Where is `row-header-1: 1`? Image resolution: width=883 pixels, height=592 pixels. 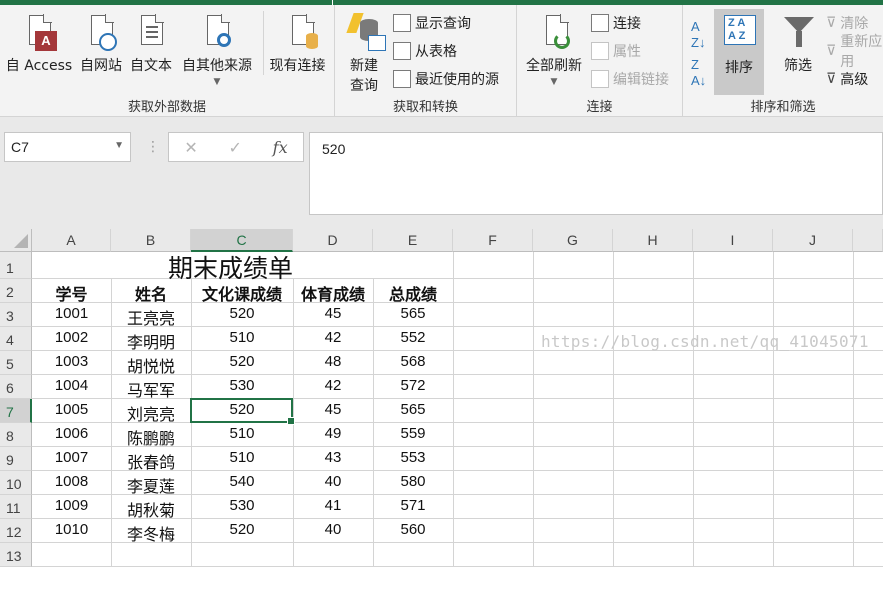 row-header-1: 1 is located at coordinates (16, 265).